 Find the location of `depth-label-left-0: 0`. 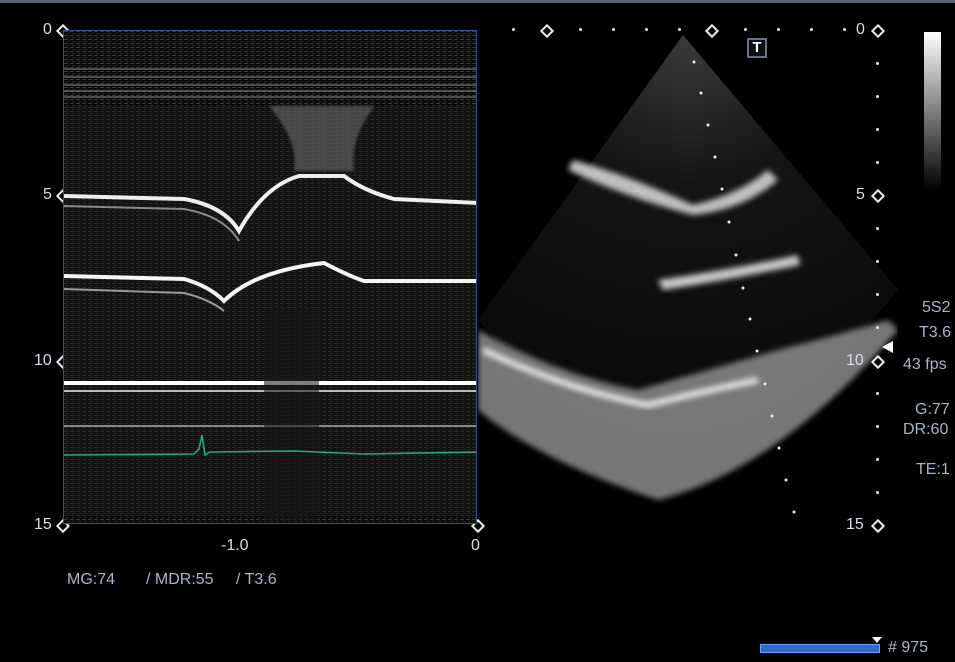

depth-label-left-0: 0 is located at coordinates (47, 29).